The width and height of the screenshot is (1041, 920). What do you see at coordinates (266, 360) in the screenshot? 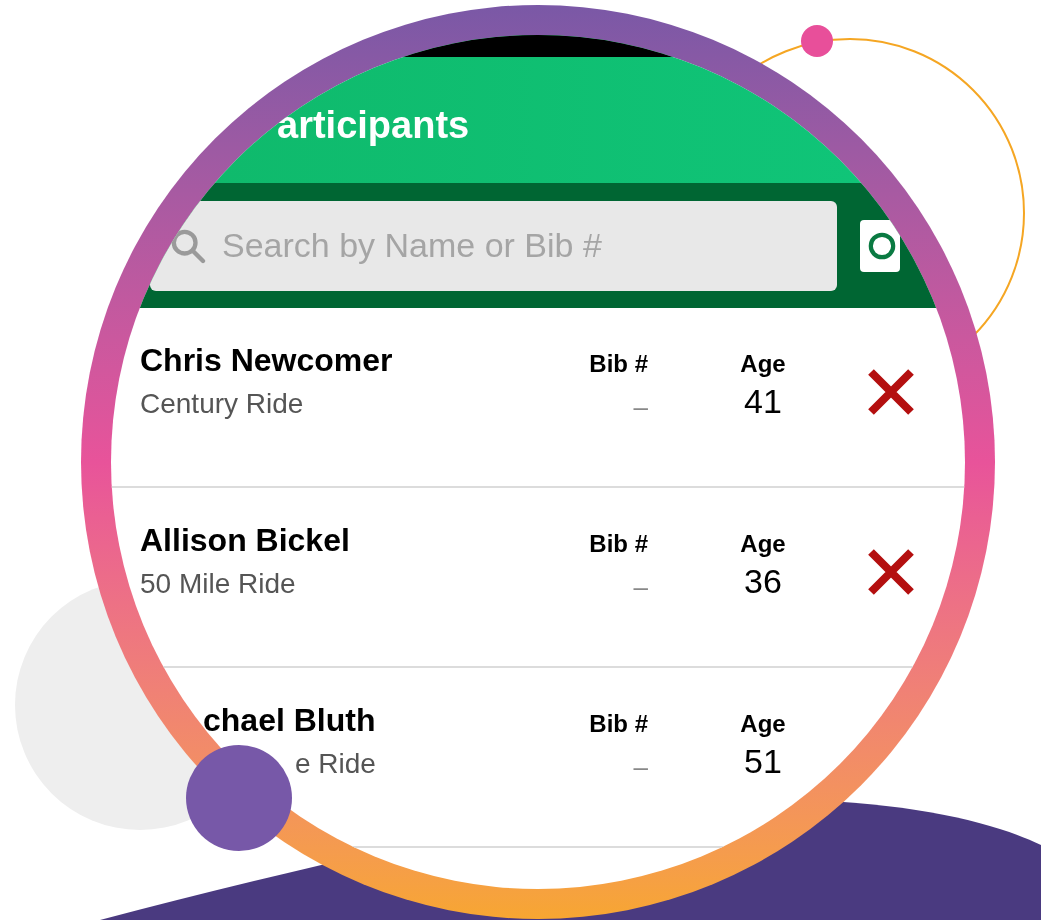
I see `participant-name: Chris Newcomer` at bounding box center [266, 360].